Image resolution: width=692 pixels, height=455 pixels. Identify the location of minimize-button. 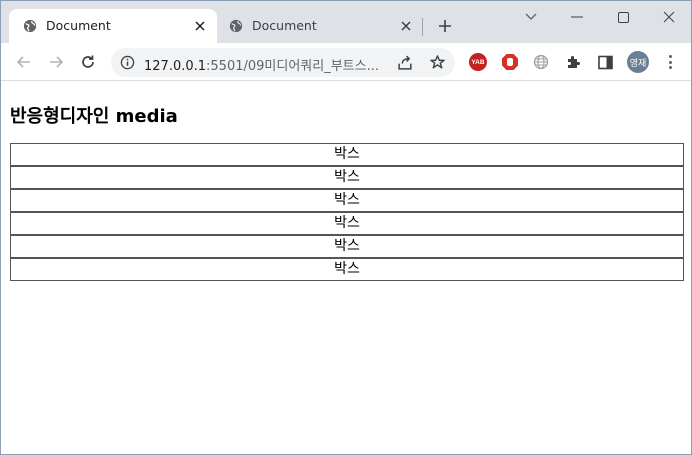
(577, 17).